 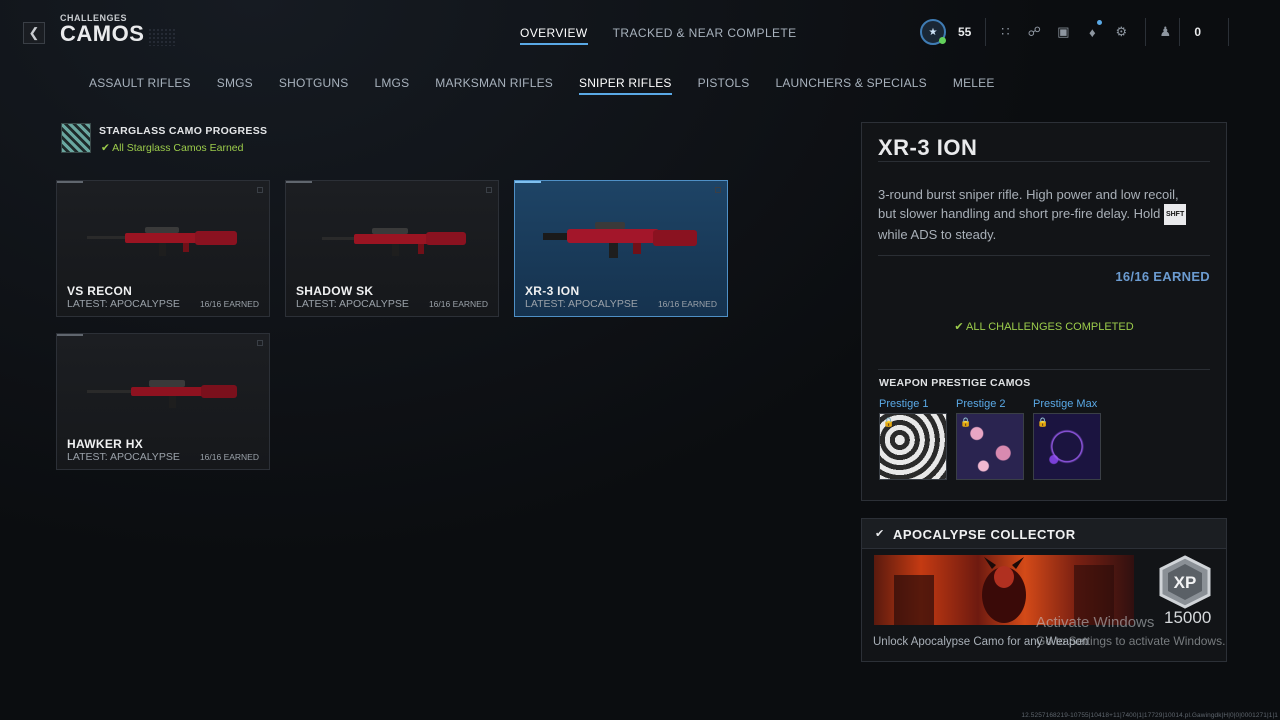 What do you see at coordinates (494, 85) in the screenshot?
I see `category-marksman-rifles: MARKSMAN RIFLES` at bounding box center [494, 85].